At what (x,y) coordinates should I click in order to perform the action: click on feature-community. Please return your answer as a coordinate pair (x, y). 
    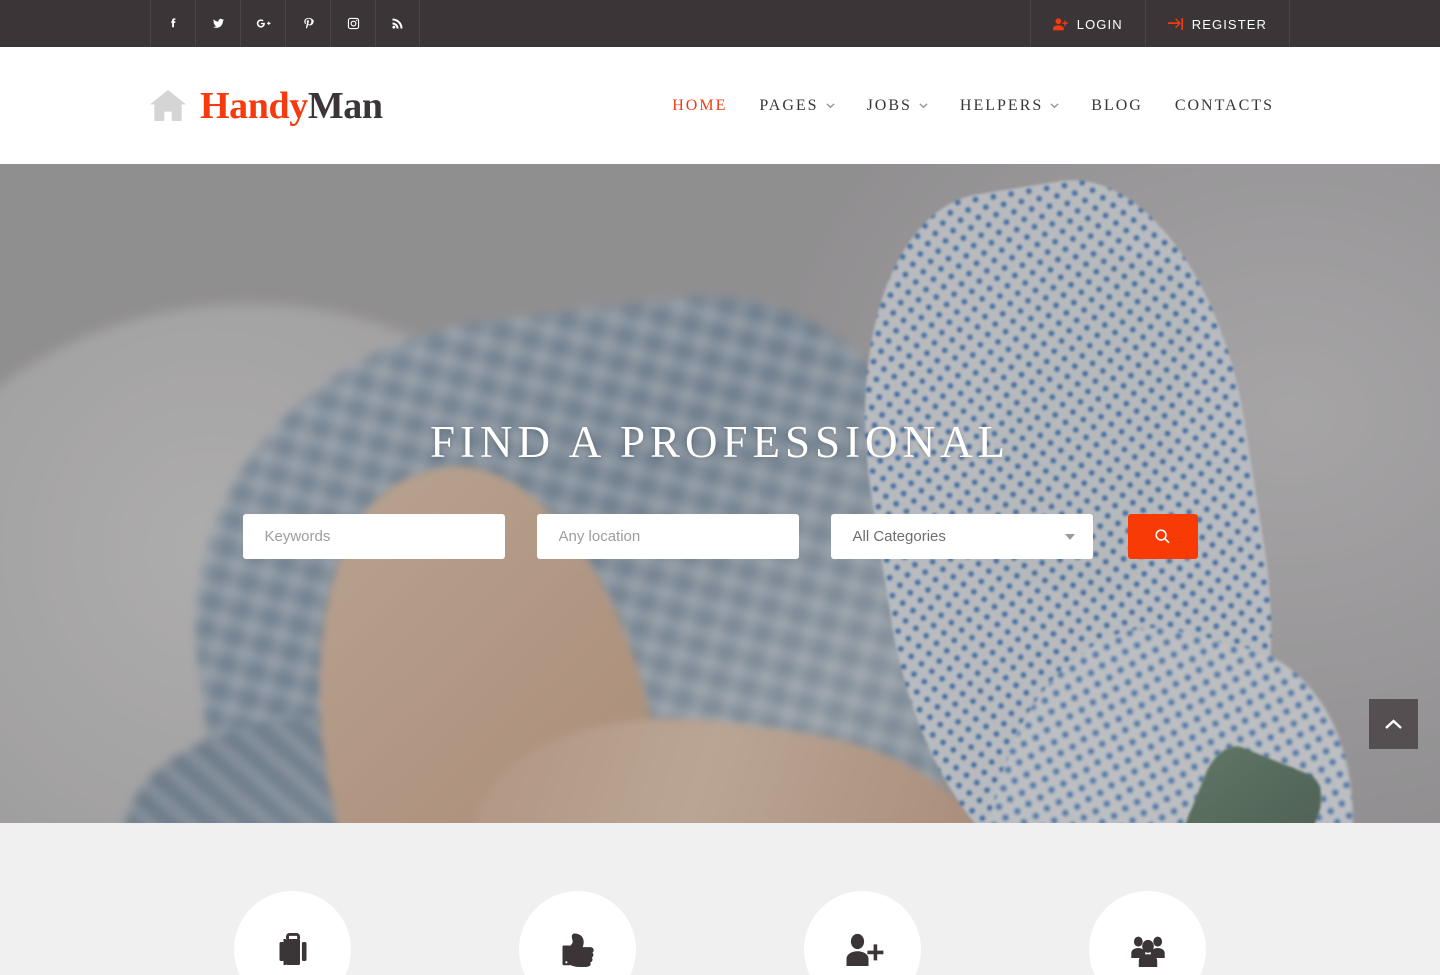
    Looking at the image, I should click on (1147, 899).